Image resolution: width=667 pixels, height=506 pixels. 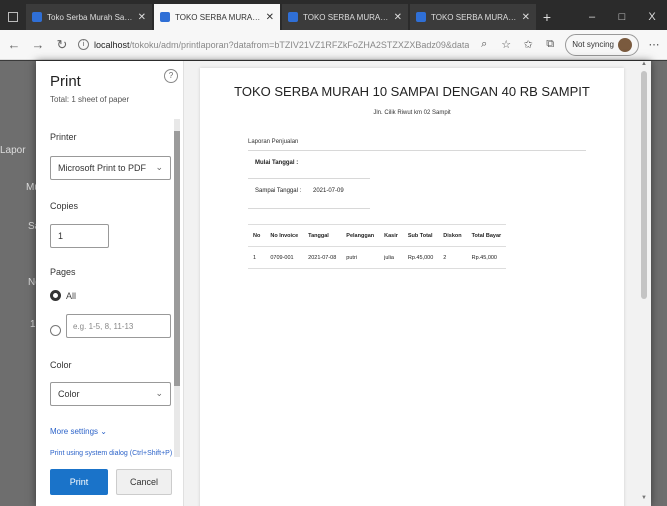 What do you see at coordinates (14, 44) in the screenshot?
I see `back-button: ←` at bounding box center [14, 44].